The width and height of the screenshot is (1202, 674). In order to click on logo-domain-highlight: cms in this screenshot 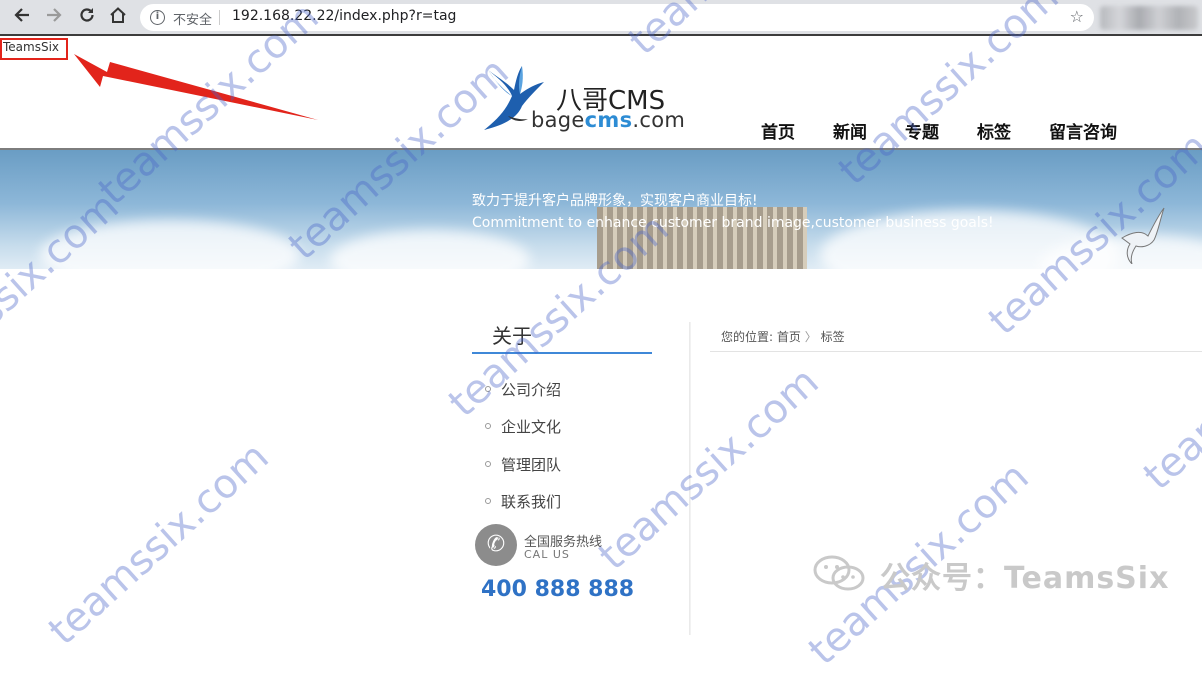, I will do `click(608, 120)`.